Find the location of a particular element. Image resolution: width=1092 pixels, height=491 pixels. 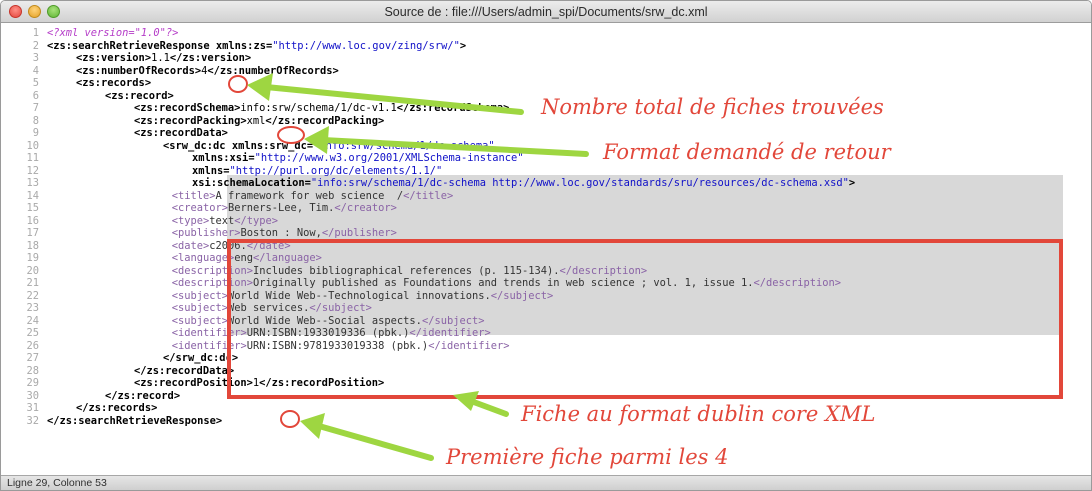

arrow-head-format is located at coordinates (316, 140).